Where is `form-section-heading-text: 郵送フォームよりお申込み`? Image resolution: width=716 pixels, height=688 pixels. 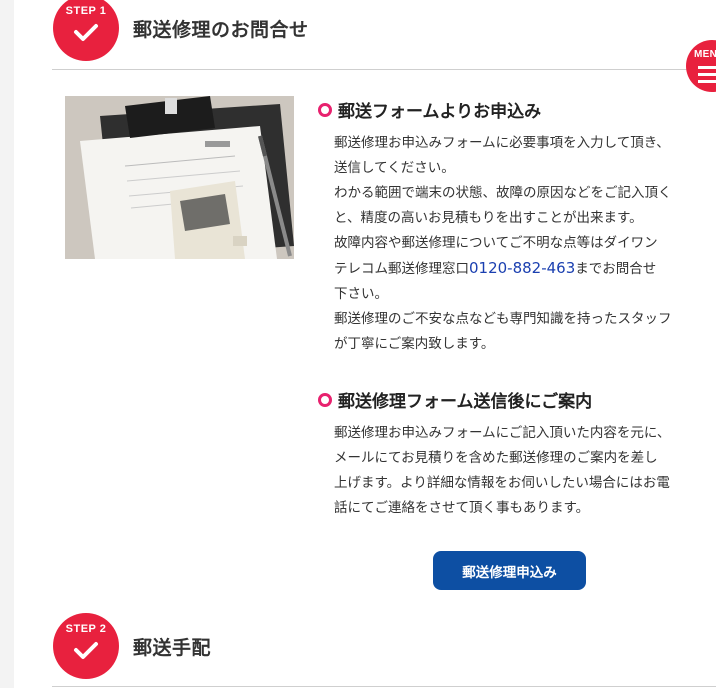 form-section-heading-text: 郵送フォームよりお申込み is located at coordinates (440, 112).